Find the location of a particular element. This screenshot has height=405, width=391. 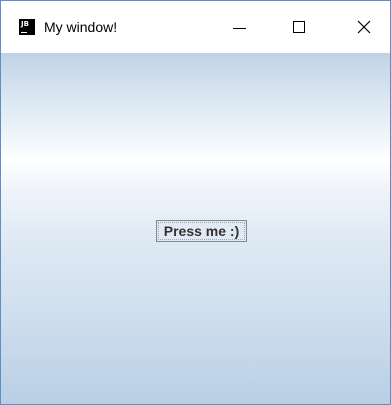

minimize-icon is located at coordinates (239, 28).